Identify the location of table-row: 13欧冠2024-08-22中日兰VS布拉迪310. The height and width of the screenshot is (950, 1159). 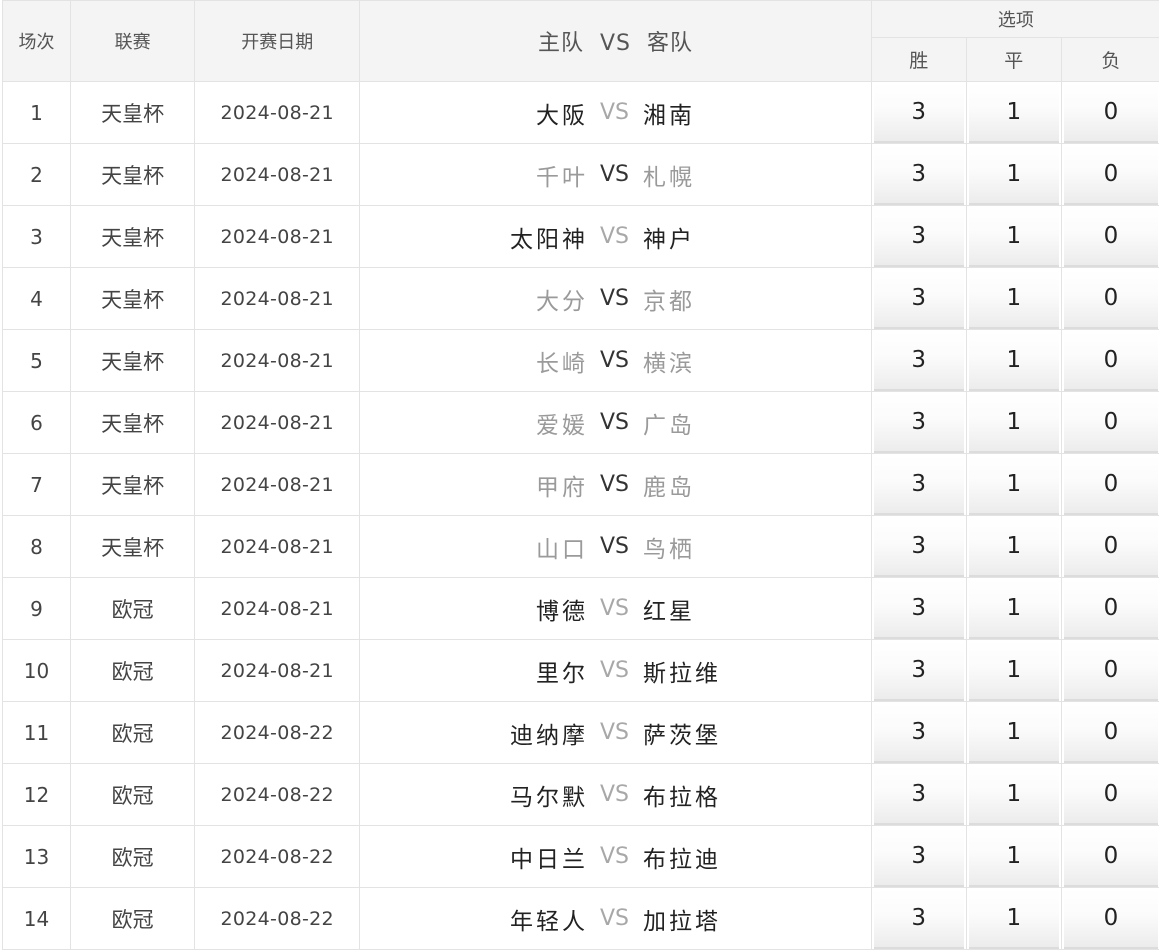
(581, 857).